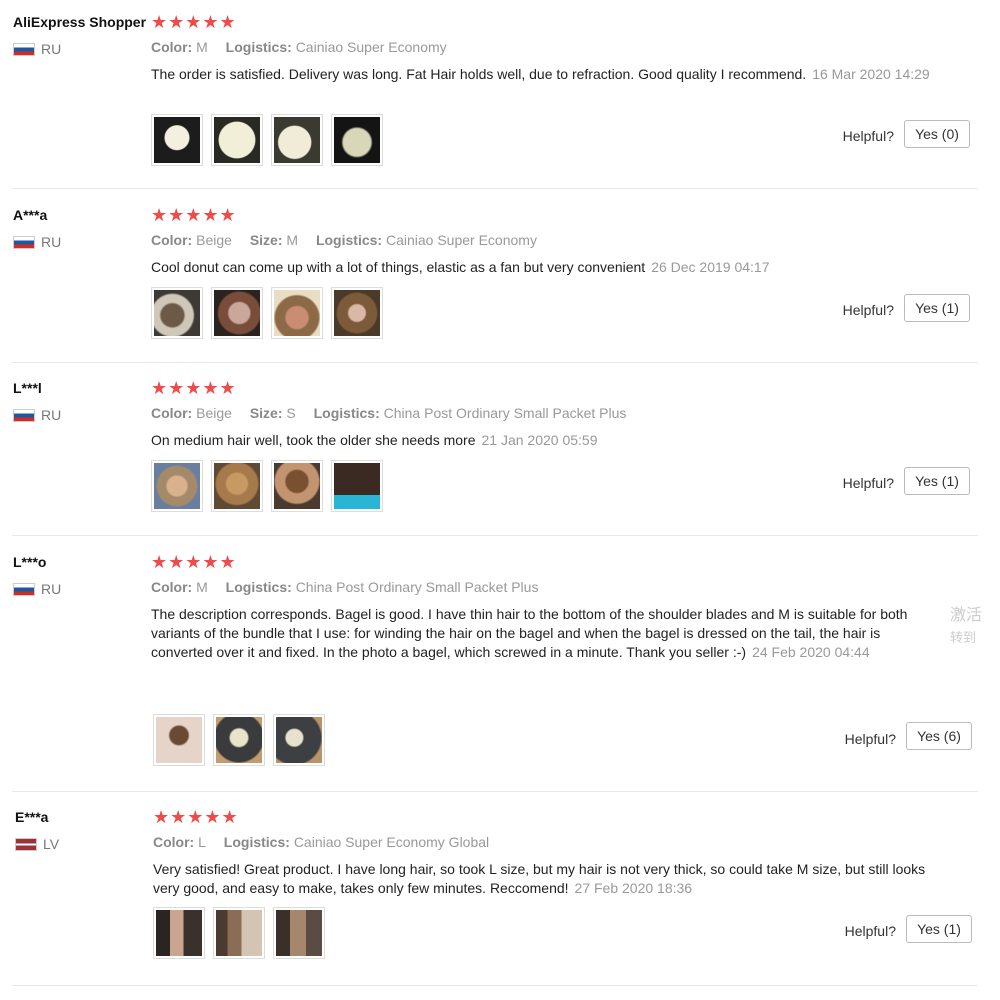 Image resolution: width=1000 pixels, height=1000 pixels. Describe the element at coordinates (291, 413) in the screenshot. I see `size-value: S` at that location.